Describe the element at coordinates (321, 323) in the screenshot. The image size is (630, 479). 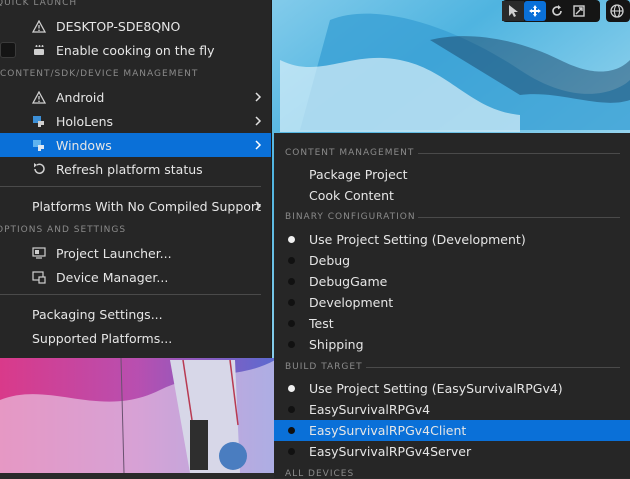
I see `config-label: Test` at that location.